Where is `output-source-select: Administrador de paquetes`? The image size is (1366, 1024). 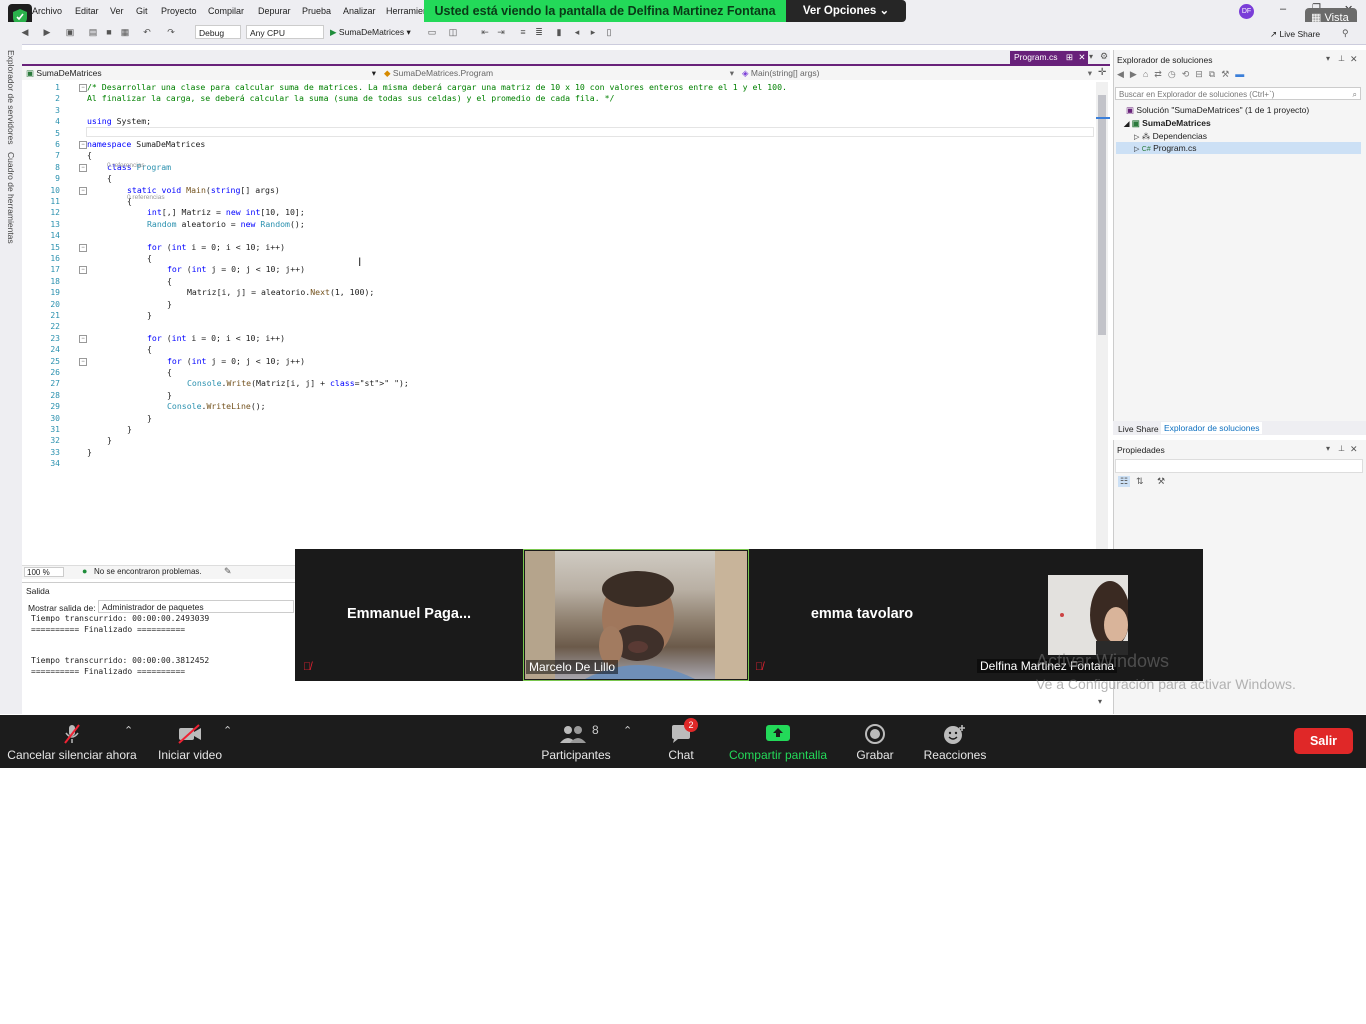
output-source-select: Administrador de paquetes is located at coordinates (196, 606).